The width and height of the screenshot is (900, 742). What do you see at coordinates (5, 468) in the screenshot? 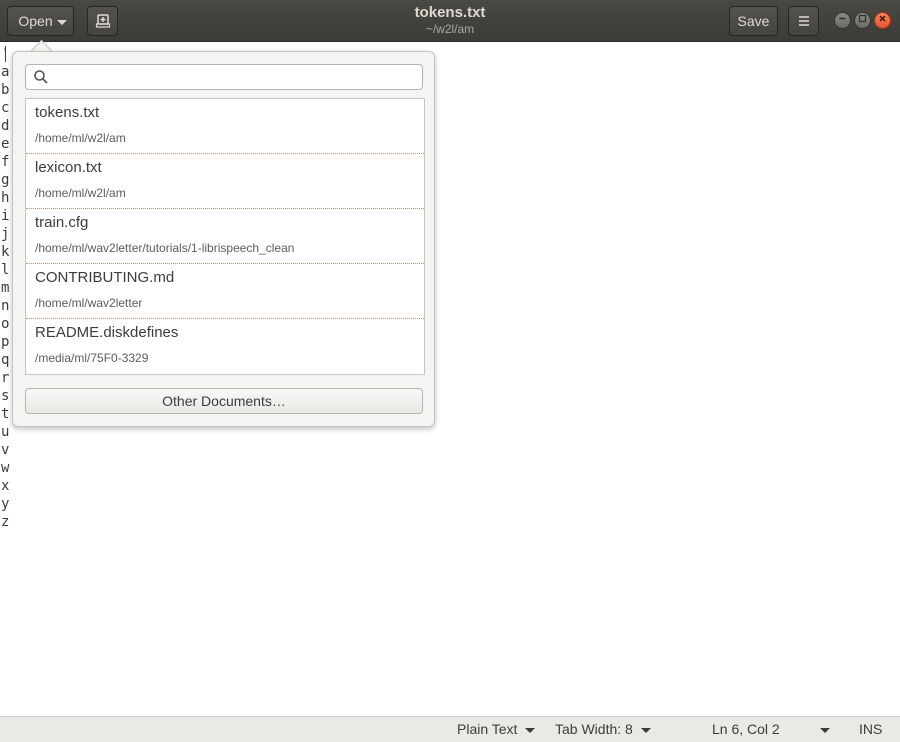
I see `editor-line: w` at bounding box center [5, 468].